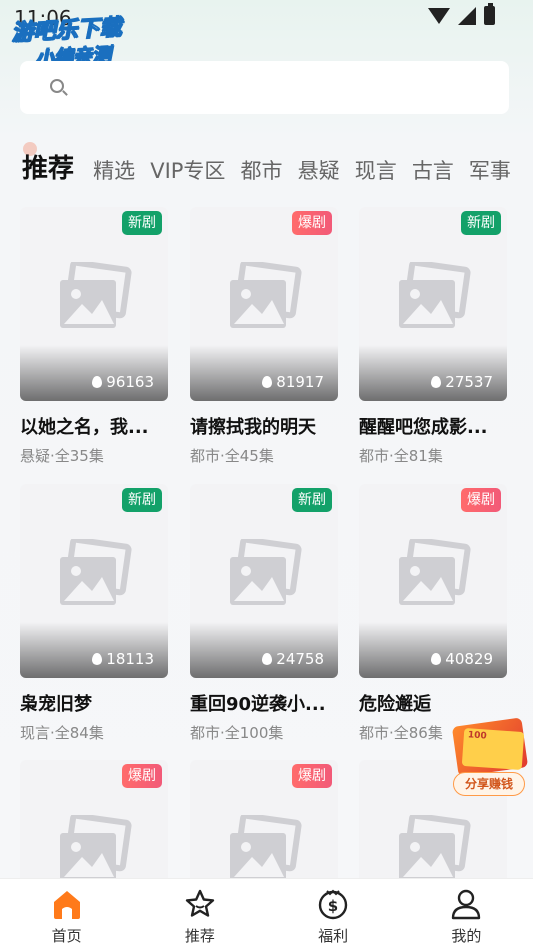  I want to click on view-count: 18113, so click(123, 659).